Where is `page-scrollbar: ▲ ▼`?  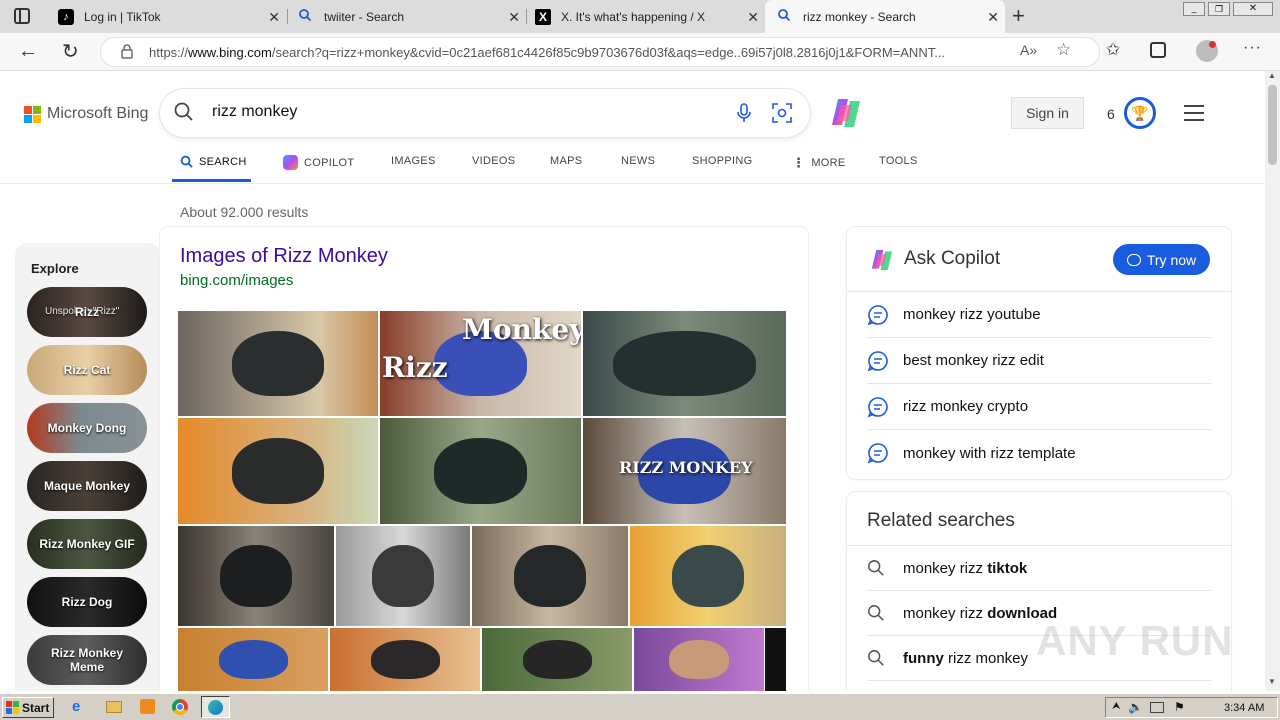
page-scrollbar: ▲ ▼ is located at coordinates (1272, 381).